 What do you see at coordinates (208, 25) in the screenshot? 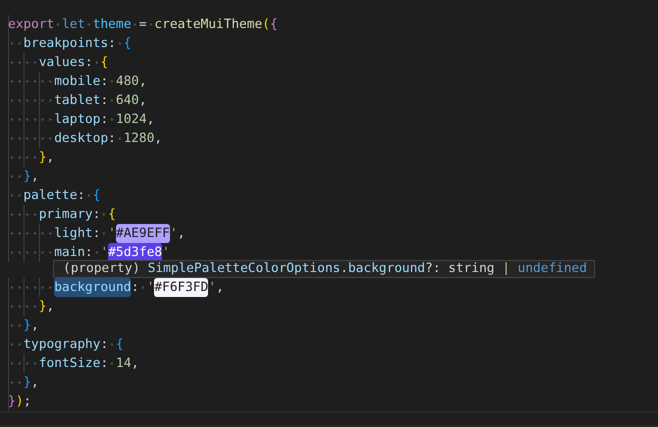
I see `function-name: createMuiTheme` at bounding box center [208, 25].